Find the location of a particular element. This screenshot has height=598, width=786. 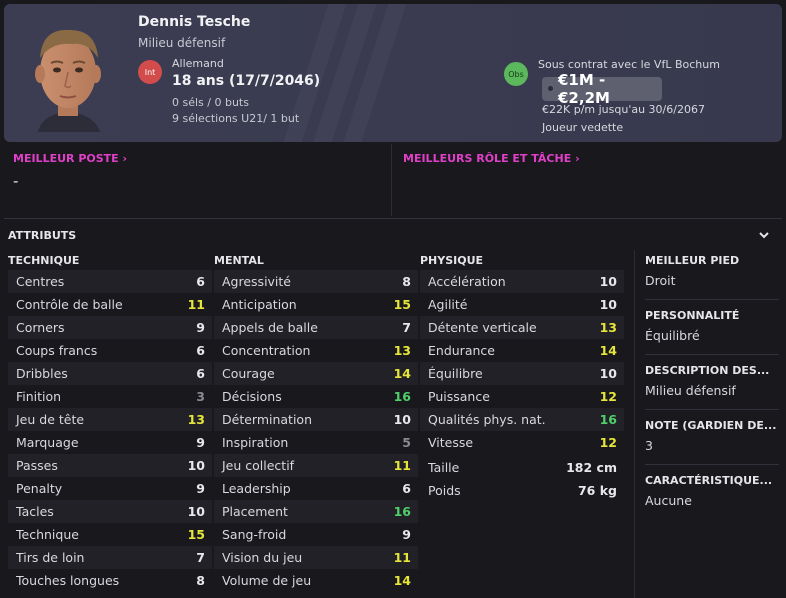

attribute-row: Agressivité 8 is located at coordinates (316, 281).